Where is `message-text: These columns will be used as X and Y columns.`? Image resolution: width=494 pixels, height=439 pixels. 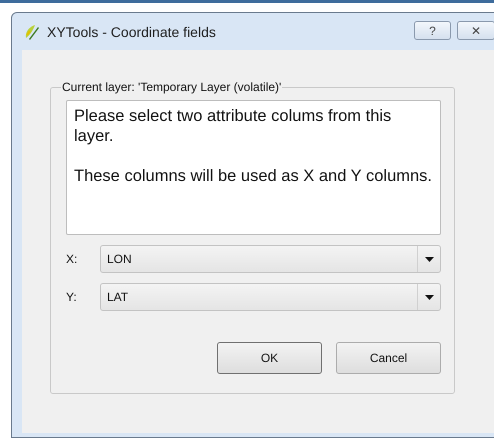
message-text: These columns will be used as X and Y columns. is located at coordinates (253, 176).